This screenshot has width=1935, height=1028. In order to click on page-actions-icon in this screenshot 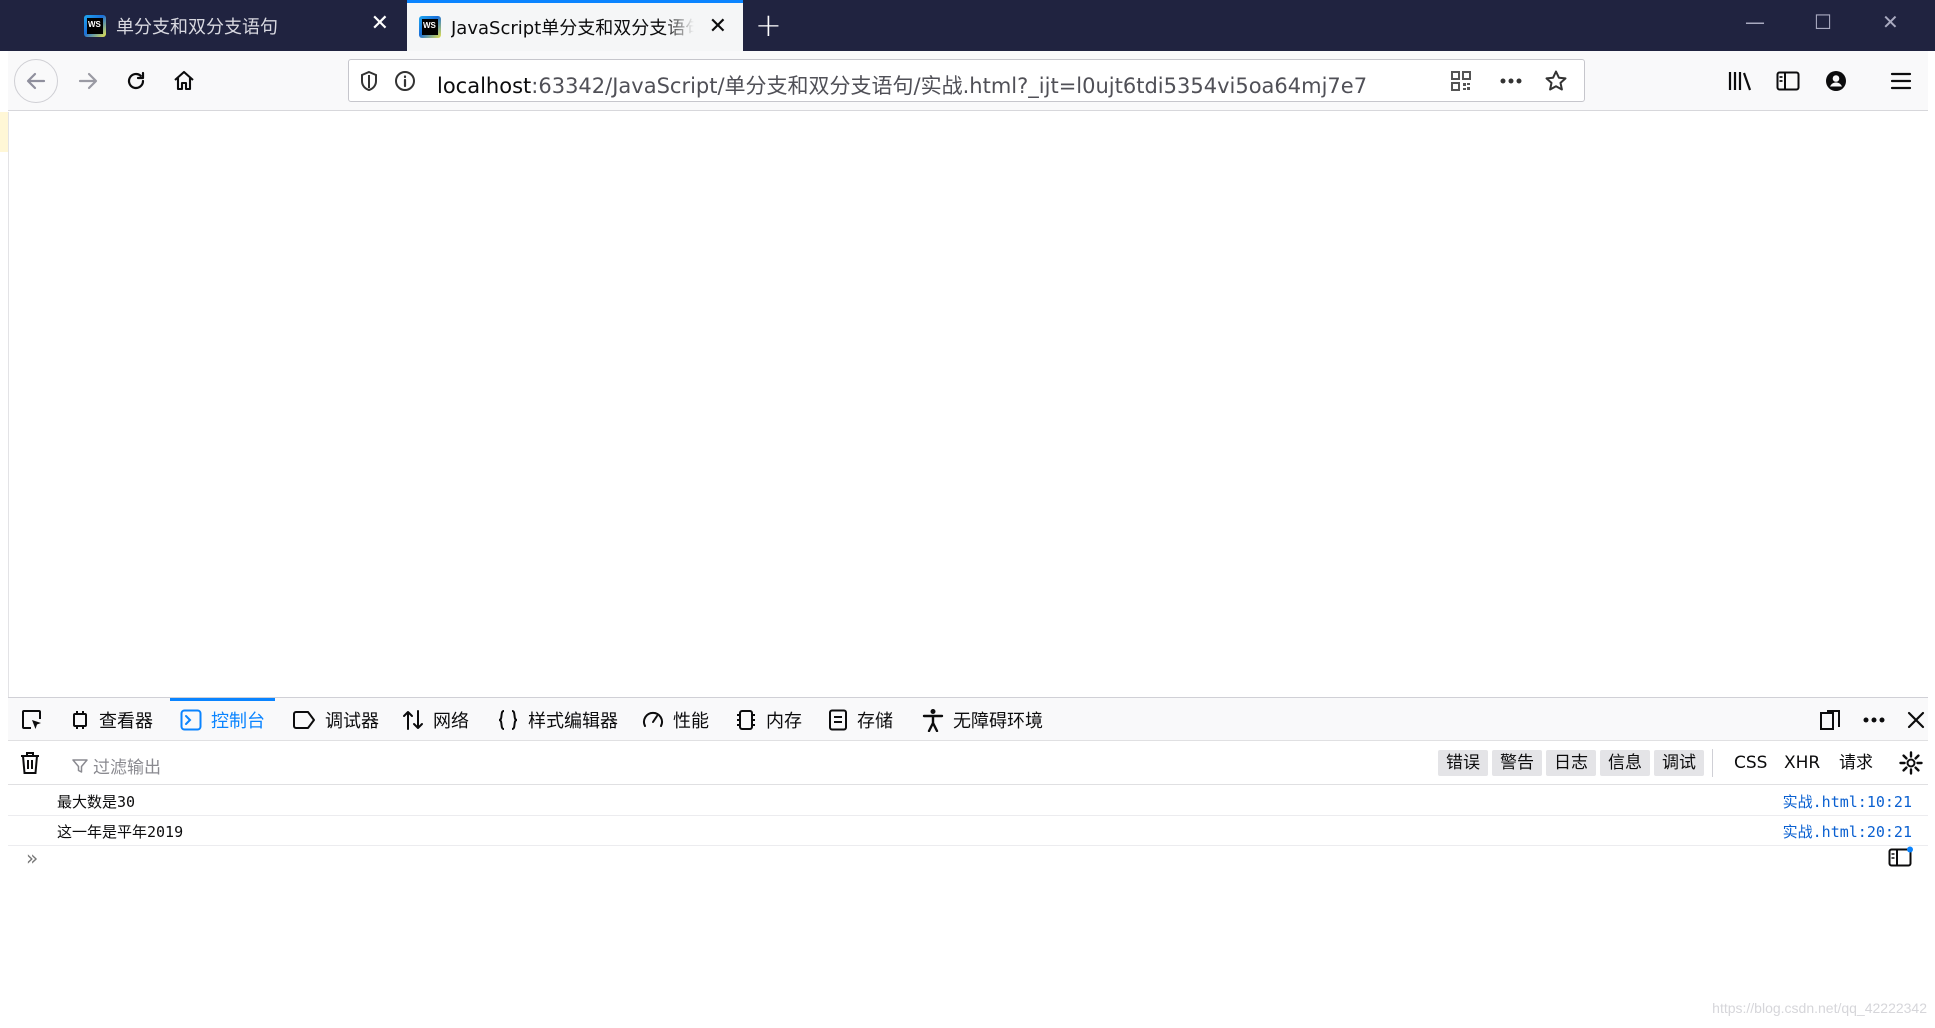, I will do `click(1511, 81)`.